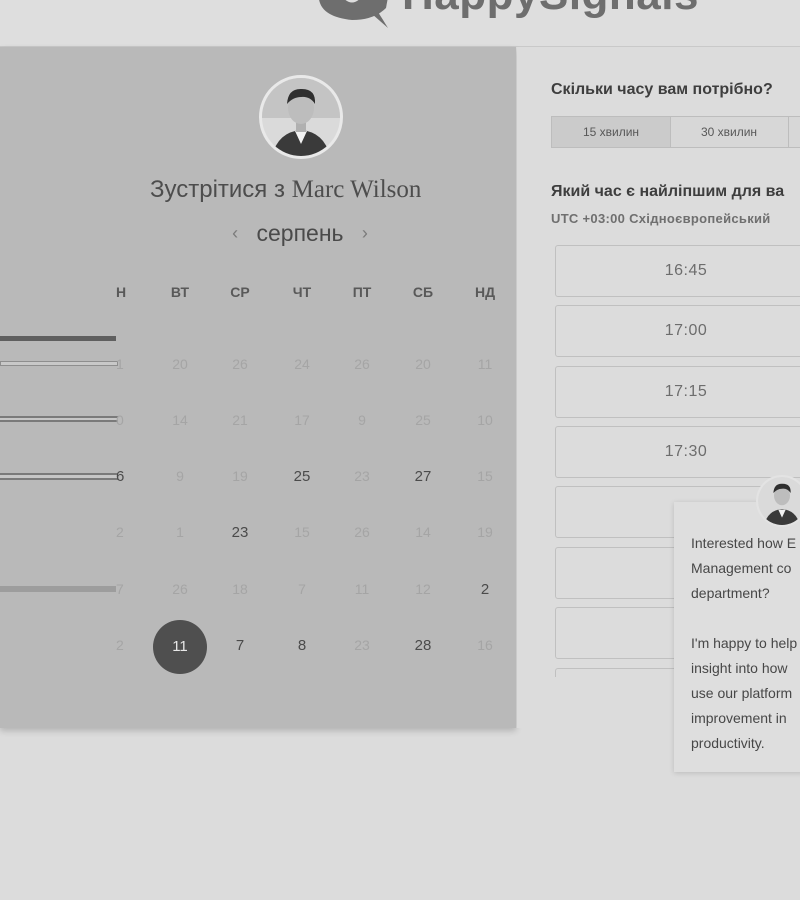 Image resolution: width=800 pixels, height=900 pixels. Describe the element at coordinates (362, 292) in the screenshot. I see `weekday-label: ПТ` at that location.